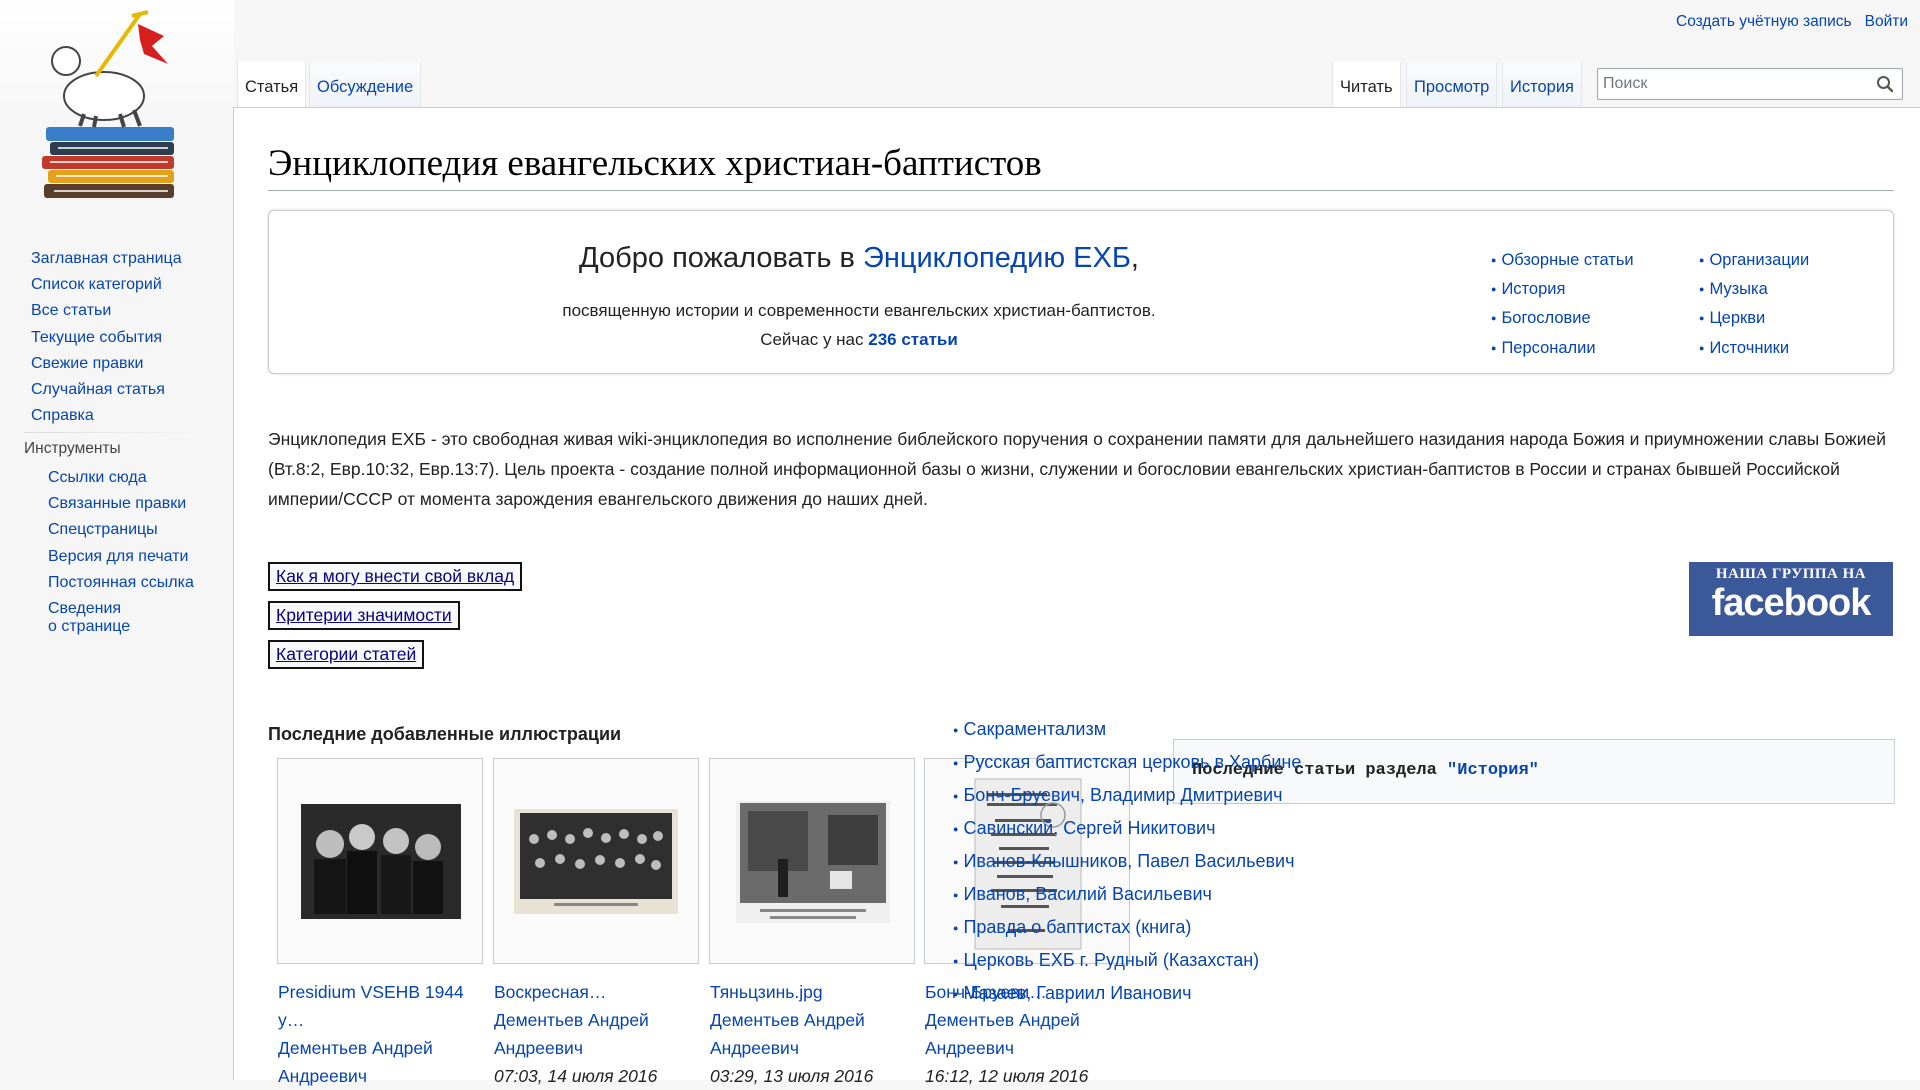 This screenshot has width=1920, height=1090. I want to click on recent-article-8: Церковь ЕХБ г. Рудный (Казахстан), so click(1127, 961).